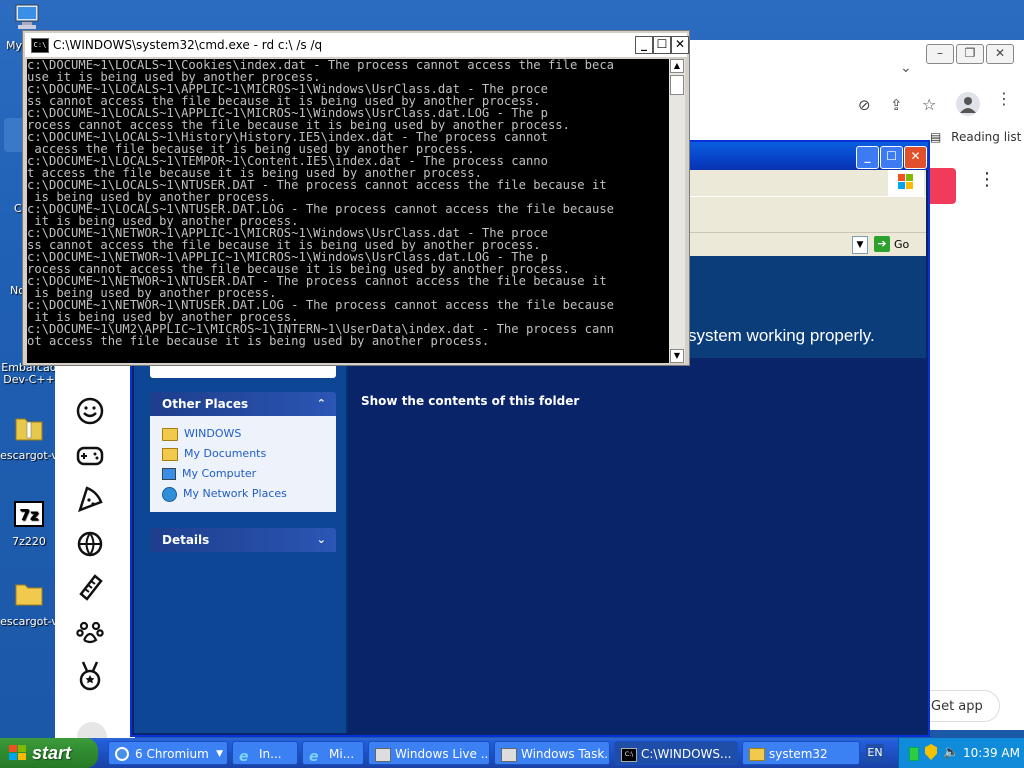 This screenshot has height=768, width=1024. Describe the element at coordinates (172, 754) in the screenshot. I see `taskbar-button-label: 6 Chromium` at that location.